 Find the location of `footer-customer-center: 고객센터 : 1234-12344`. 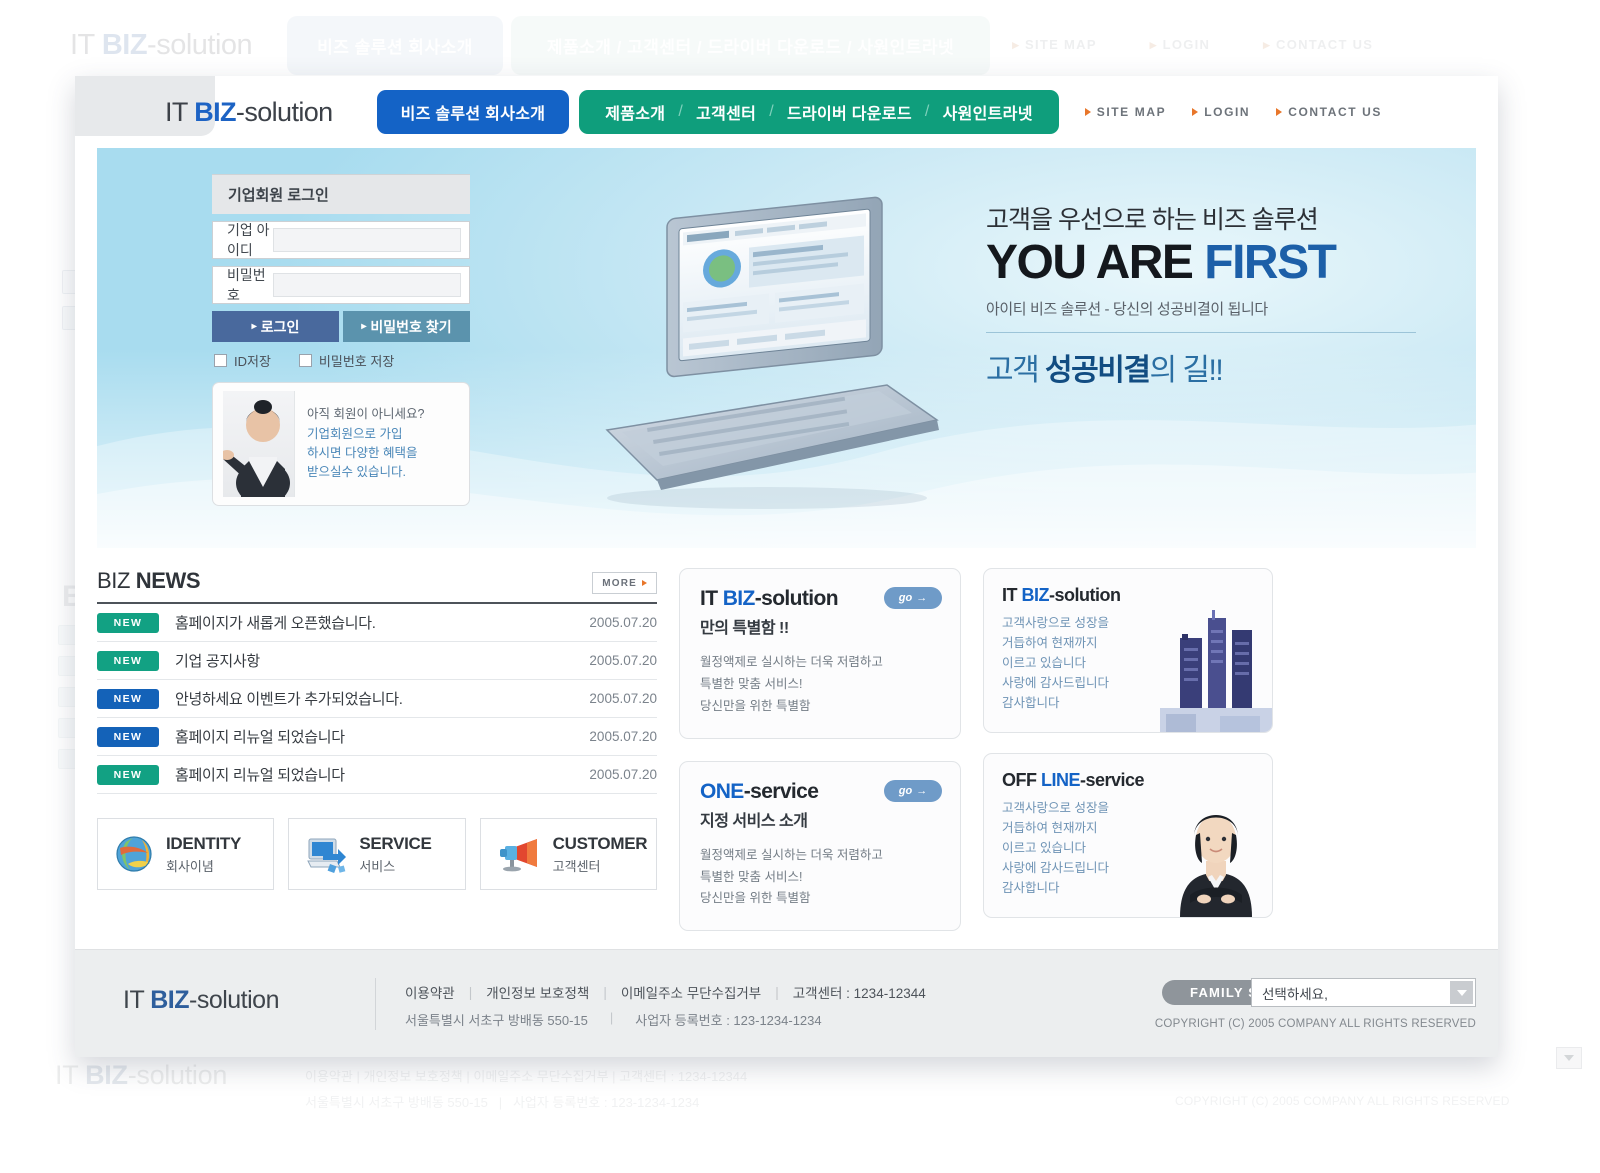

footer-customer-center: 고객센터 : 1234-12344 is located at coordinates (859, 993).